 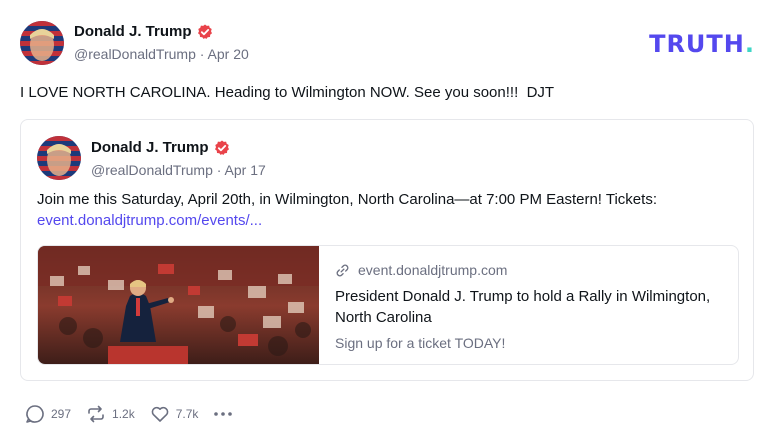 I want to click on reply-icon, so click(x=35, y=414).